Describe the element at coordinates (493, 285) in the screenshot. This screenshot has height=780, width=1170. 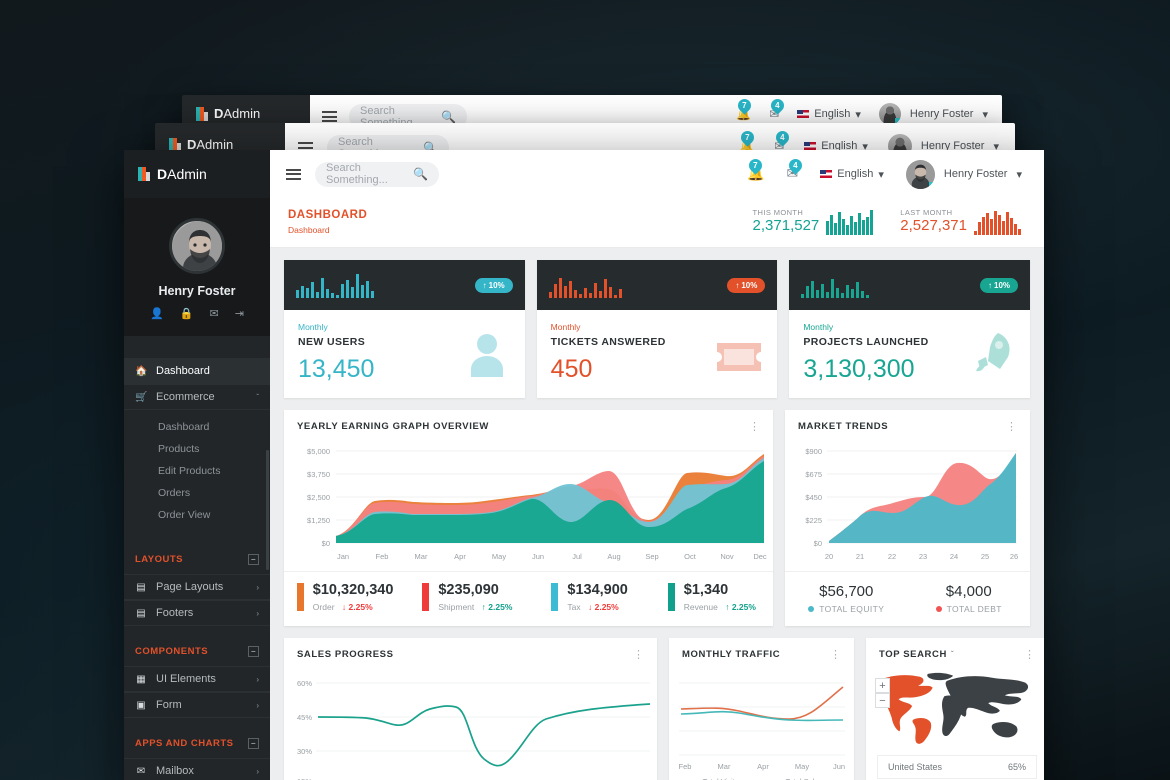
I see `trend-badge: ↑ 10%` at that location.